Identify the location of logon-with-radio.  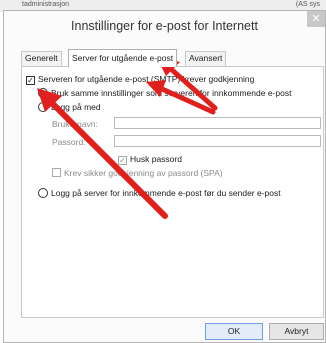
(43, 107).